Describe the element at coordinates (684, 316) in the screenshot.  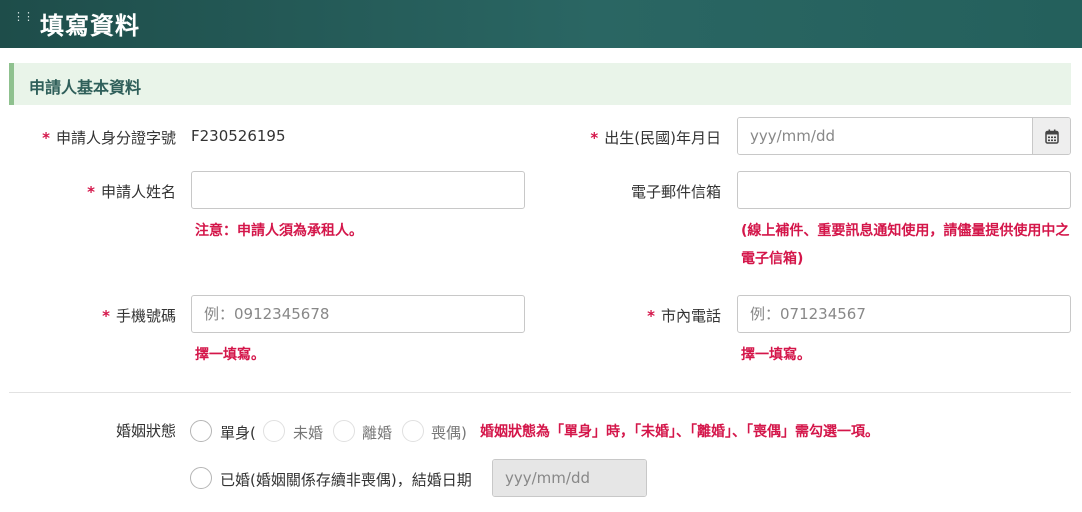
I see `phone-label: * 市內電話` at that location.